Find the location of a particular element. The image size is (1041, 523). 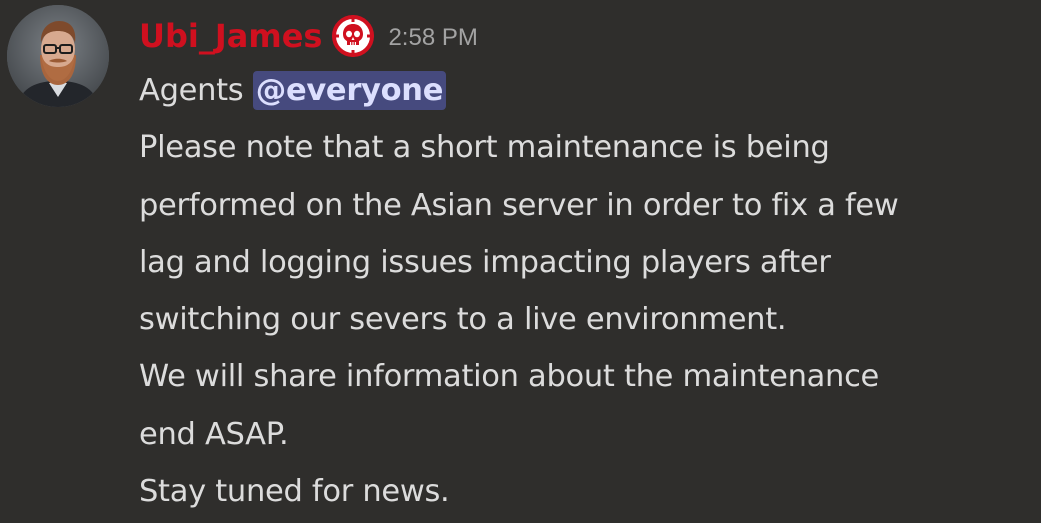

message-line: Stay tuned for news. is located at coordinates (294, 492).